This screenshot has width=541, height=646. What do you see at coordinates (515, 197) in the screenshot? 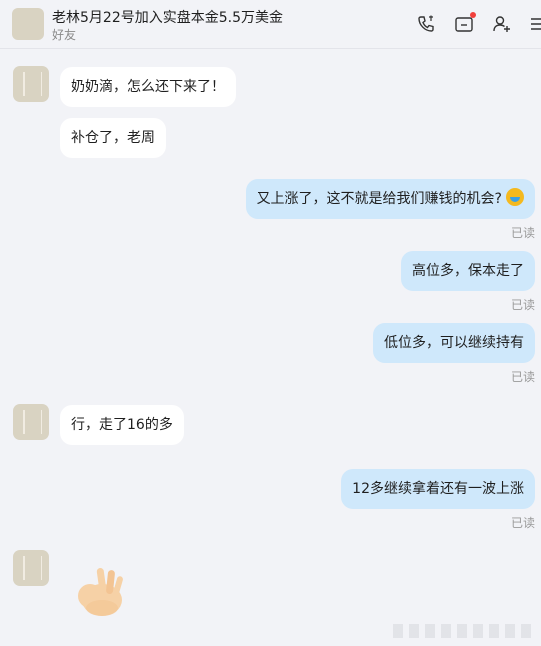
I see `laughing-crying-emoji-icon` at bounding box center [515, 197].